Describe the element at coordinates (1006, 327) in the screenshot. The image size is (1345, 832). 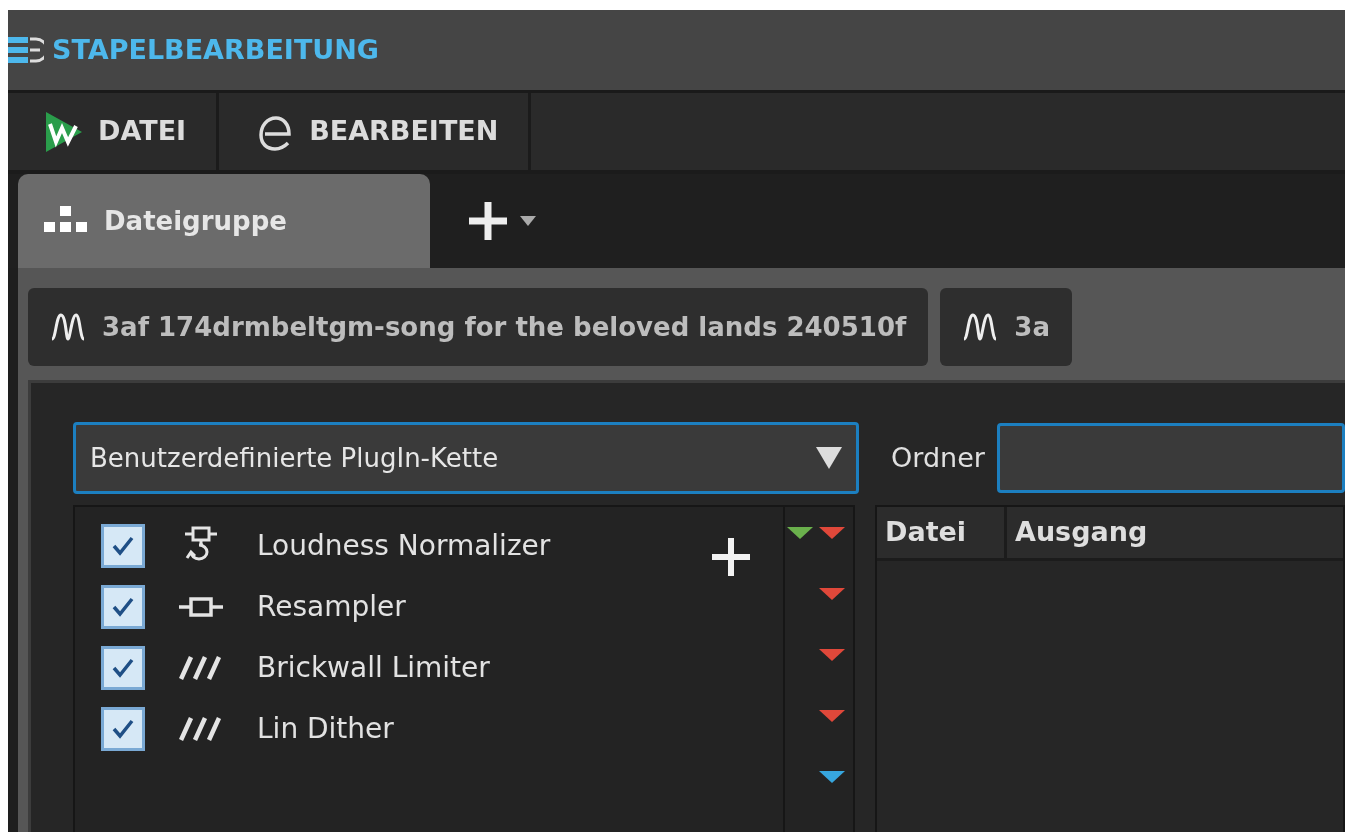
I see `file-tab: 3a` at that location.